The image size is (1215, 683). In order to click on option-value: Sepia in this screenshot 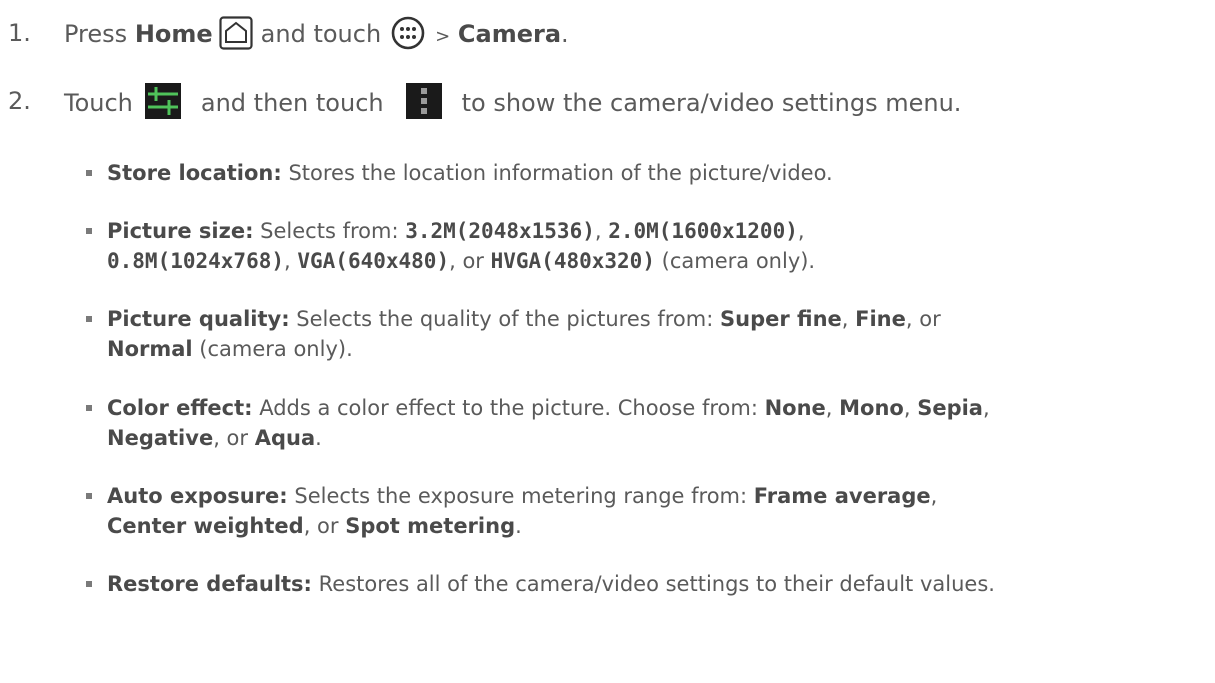, I will do `click(950, 408)`.